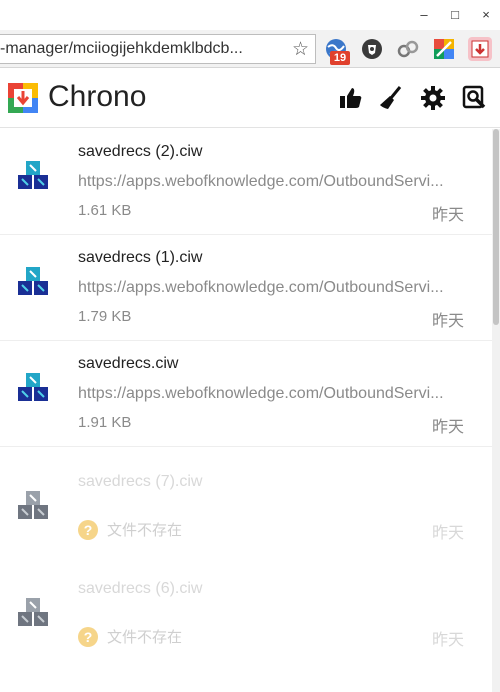 This screenshot has width=500, height=692. What do you see at coordinates (97, 96) in the screenshot?
I see `app-title: Chrono` at bounding box center [97, 96].